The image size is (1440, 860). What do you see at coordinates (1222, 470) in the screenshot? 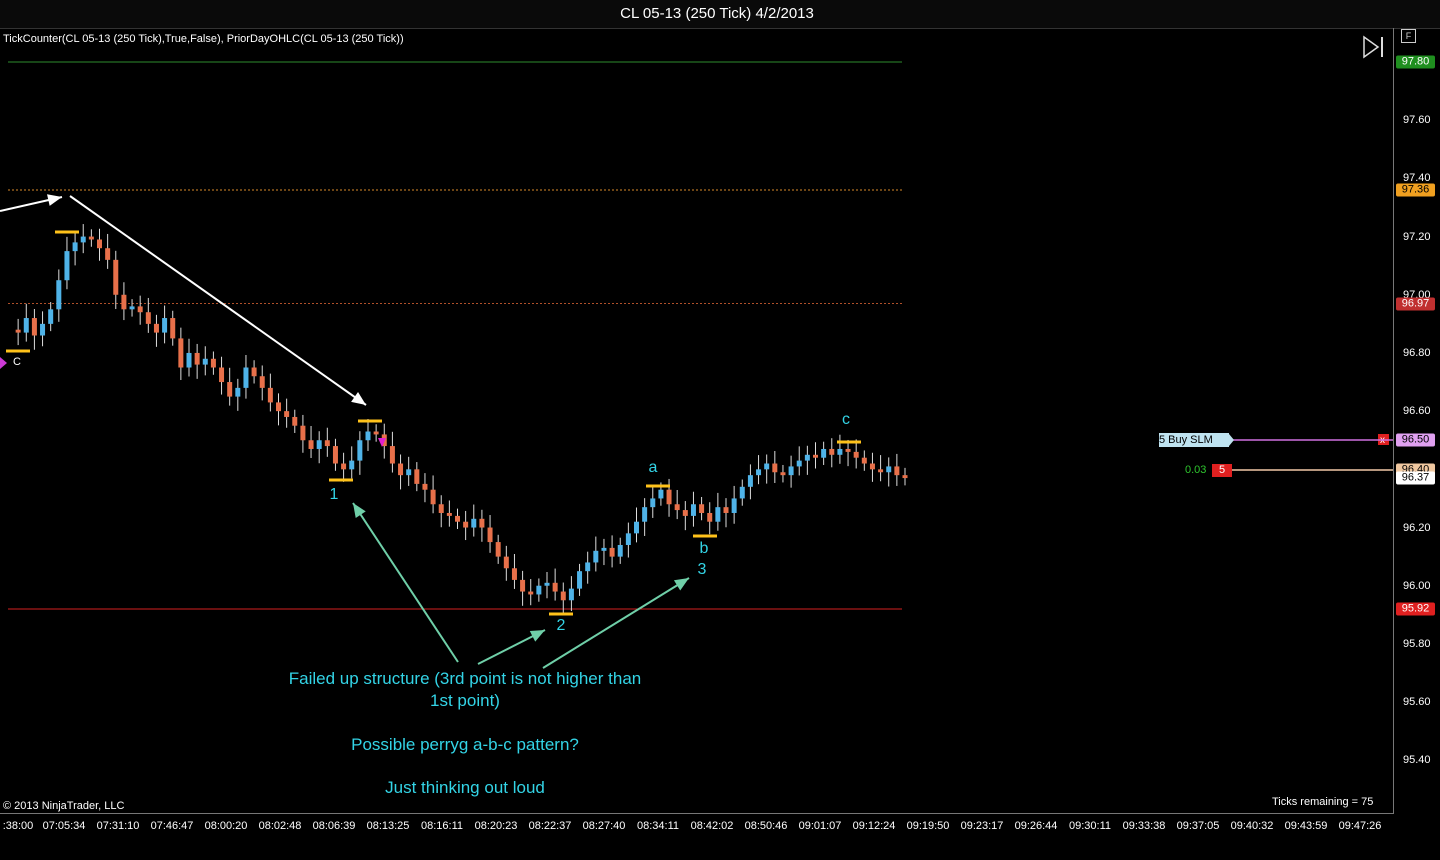
I see `position-qty: 5` at bounding box center [1222, 470].